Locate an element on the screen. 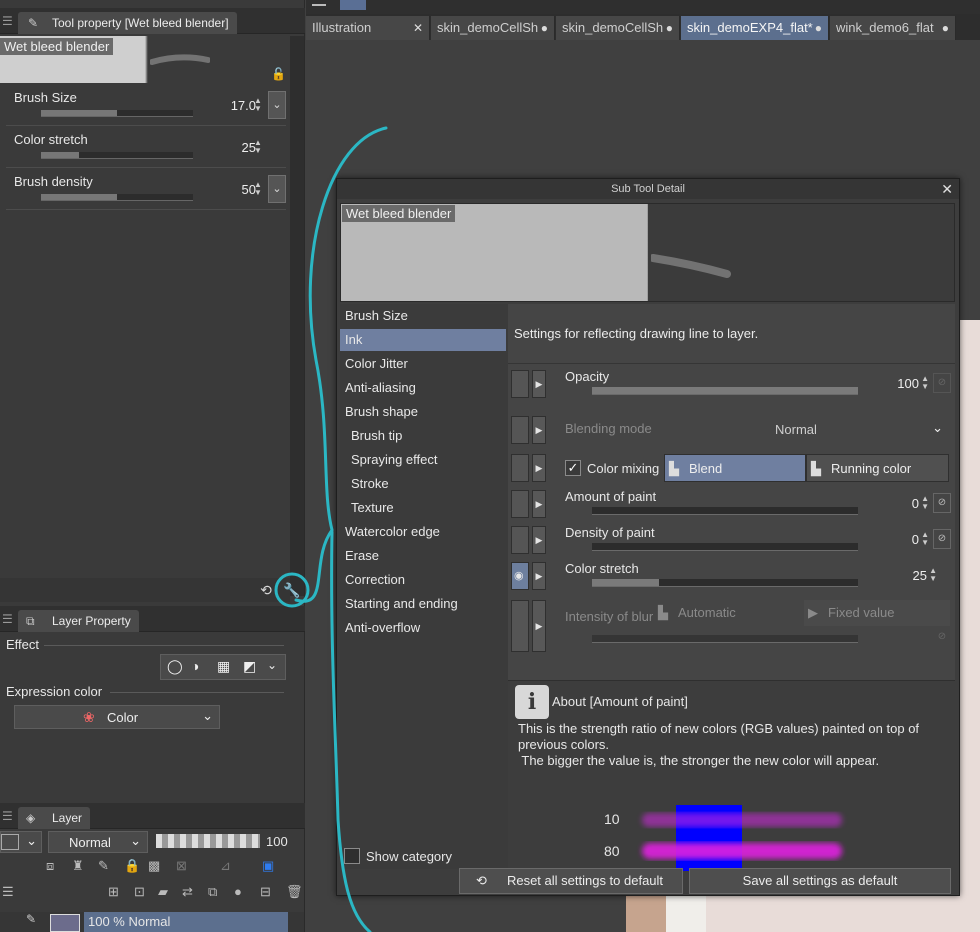  new-vector-icon: ⊡ is located at coordinates (139, 892).